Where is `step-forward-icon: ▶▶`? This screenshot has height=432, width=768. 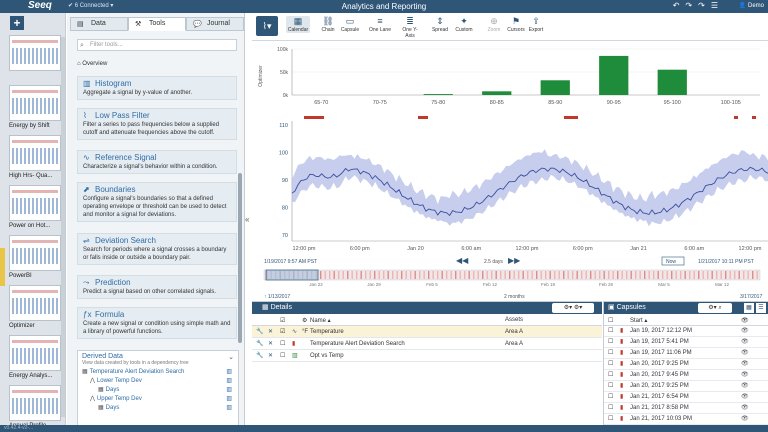 step-forward-icon: ▶▶ is located at coordinates (514, 260).